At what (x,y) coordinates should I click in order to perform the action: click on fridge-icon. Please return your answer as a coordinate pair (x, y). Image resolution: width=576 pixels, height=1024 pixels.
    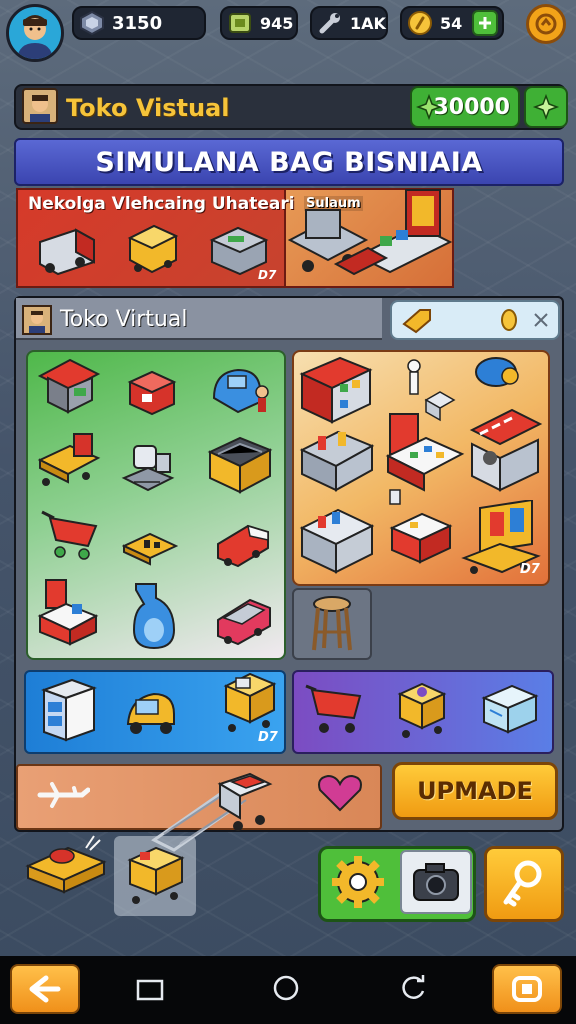
    Looking at the image, I should click on (69, 710).